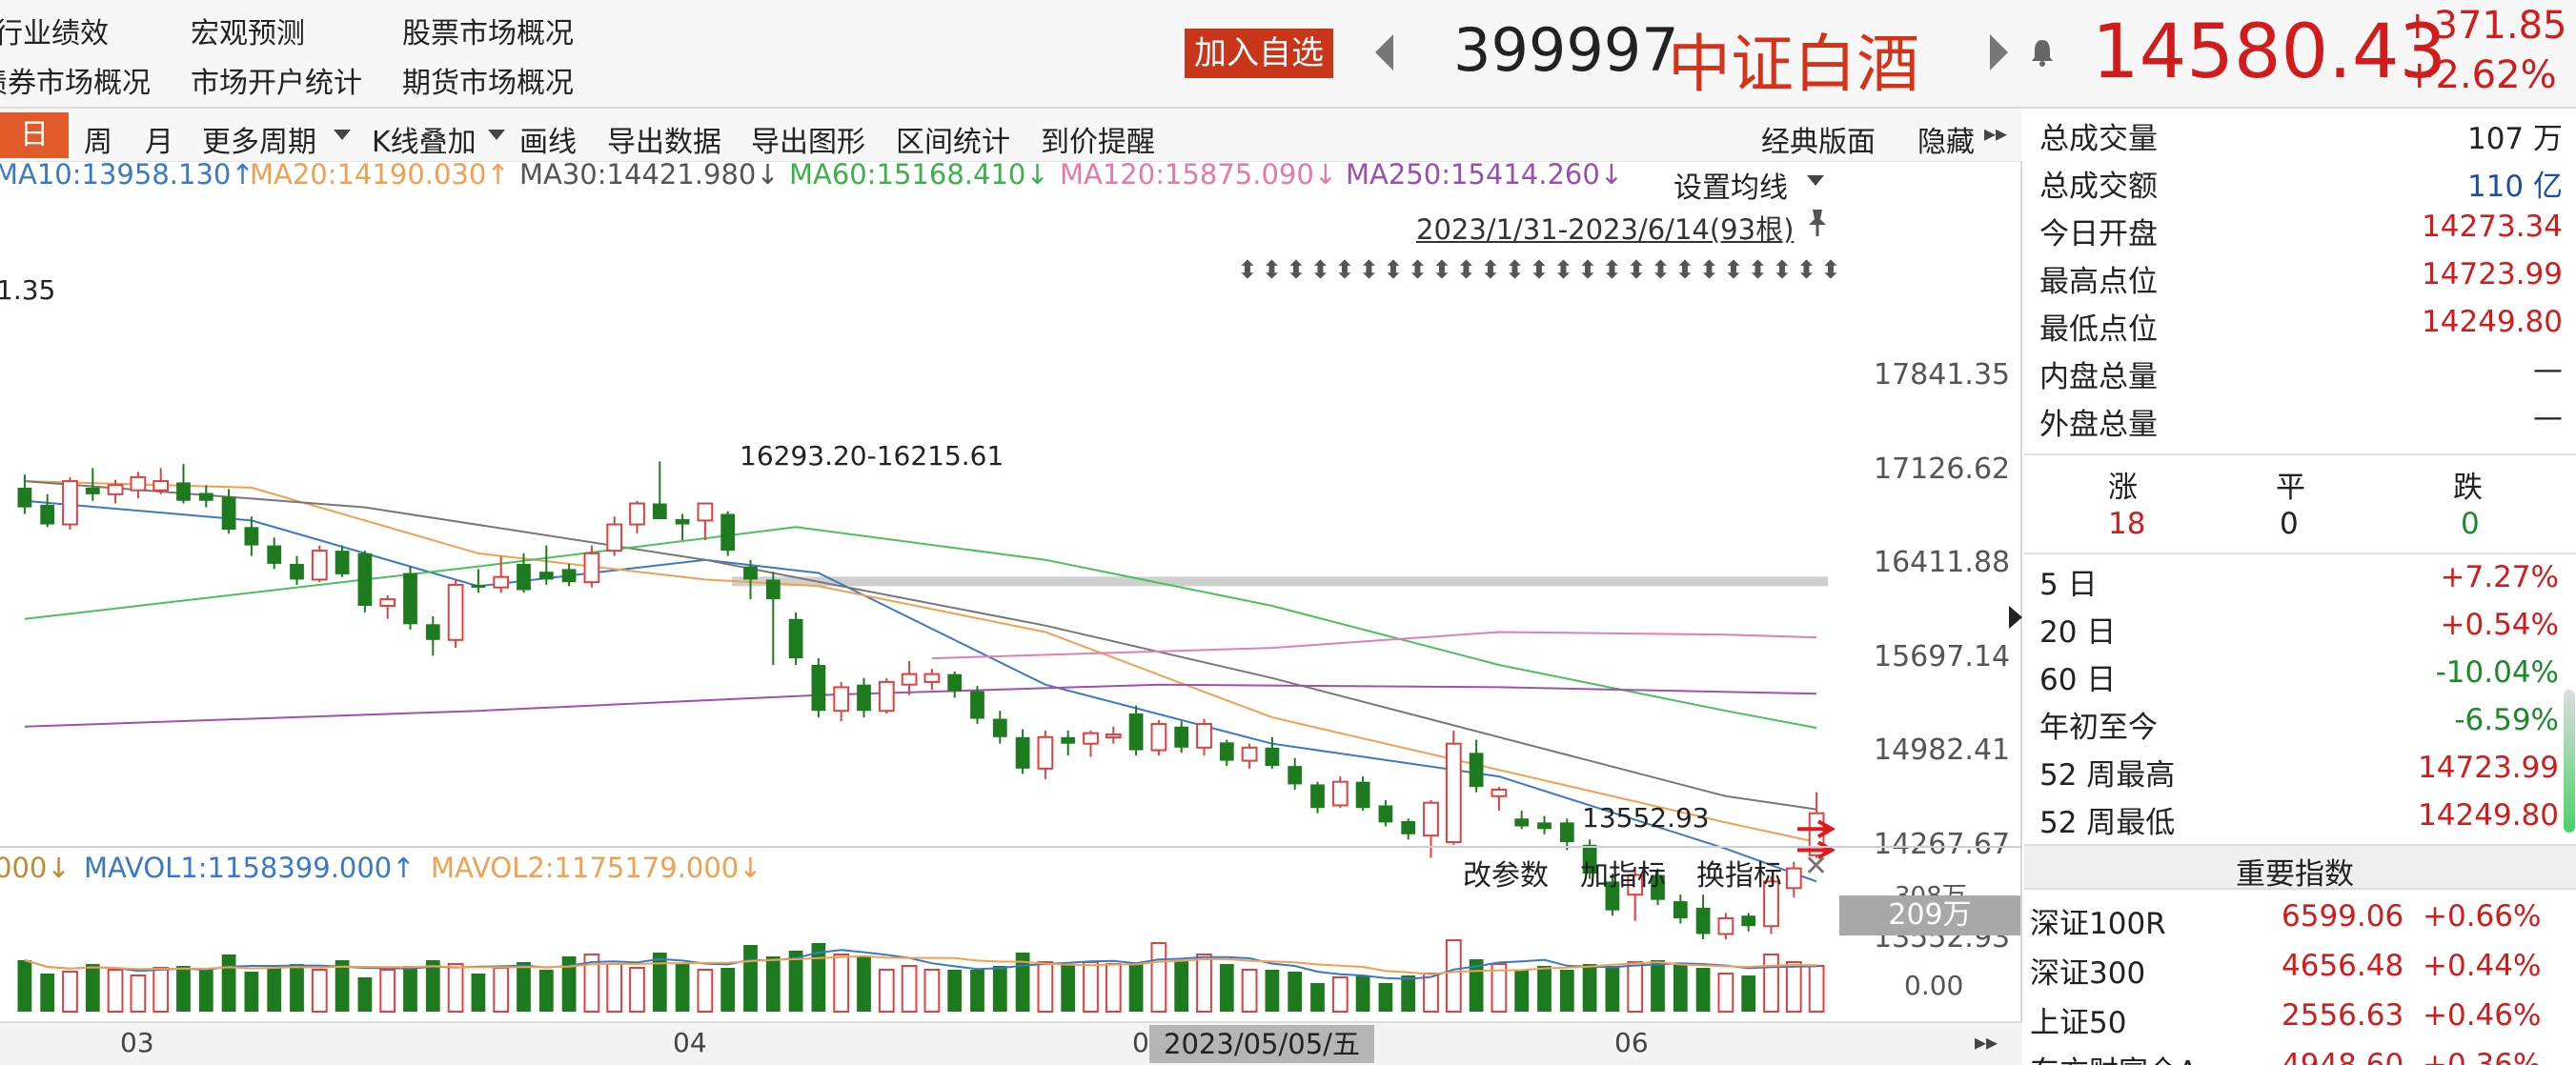 This screenshot has height=1065, width=2576. I want to click on nav-link-futures-market: 期货市场概况, so click(488, 80).